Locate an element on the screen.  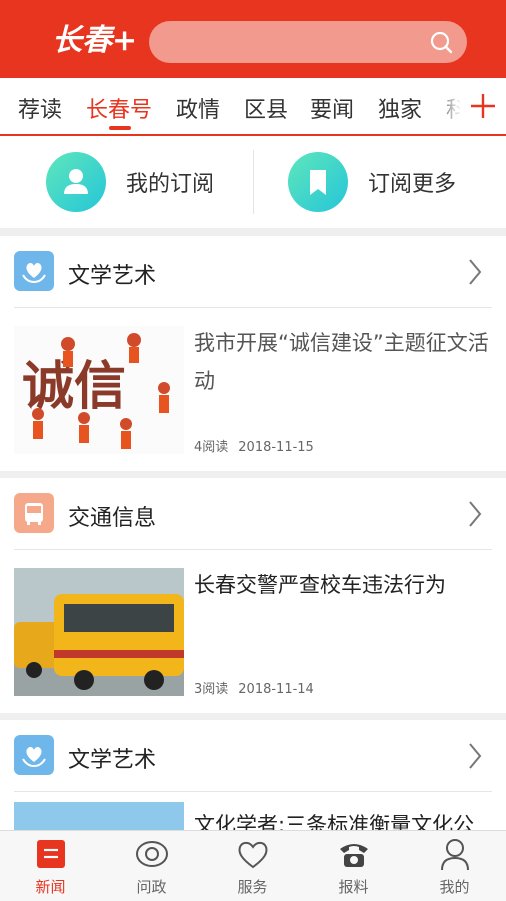
app-header: 长春+ is located at coordinates (253, 39).